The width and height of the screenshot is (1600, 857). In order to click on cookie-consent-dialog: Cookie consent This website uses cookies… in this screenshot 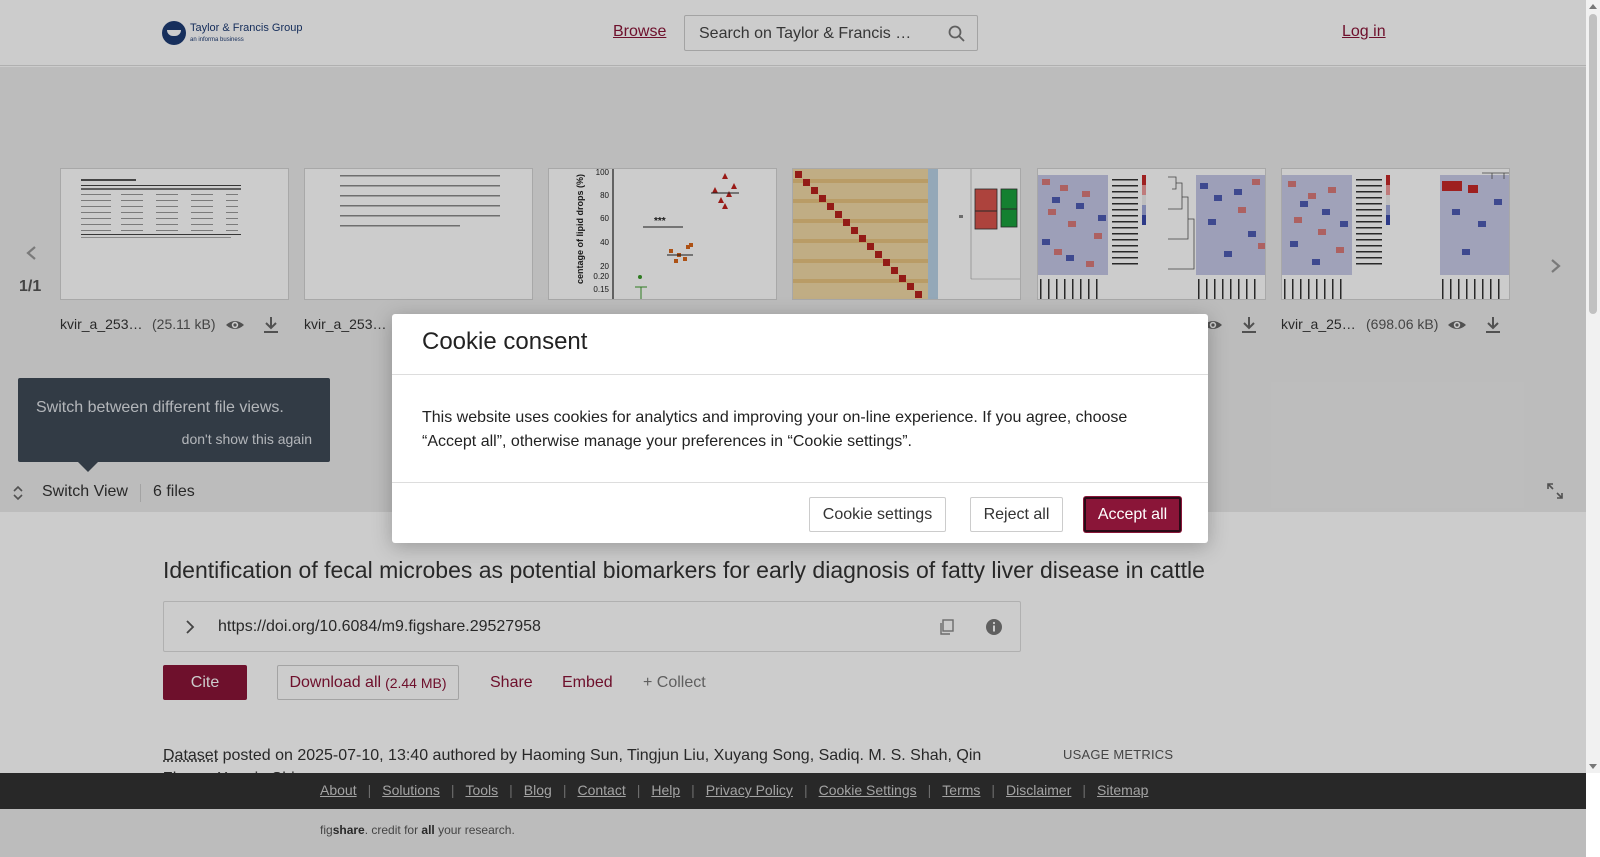, I will do `click(800, 428)`.